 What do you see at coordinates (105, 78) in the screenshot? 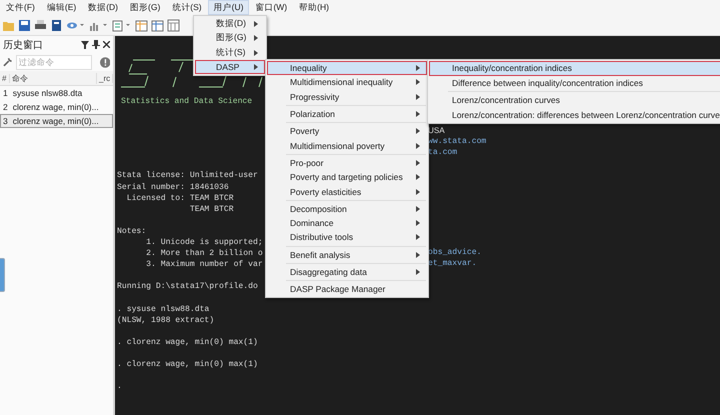
I see `column-header: _rc` at bounding box center [105, 78].